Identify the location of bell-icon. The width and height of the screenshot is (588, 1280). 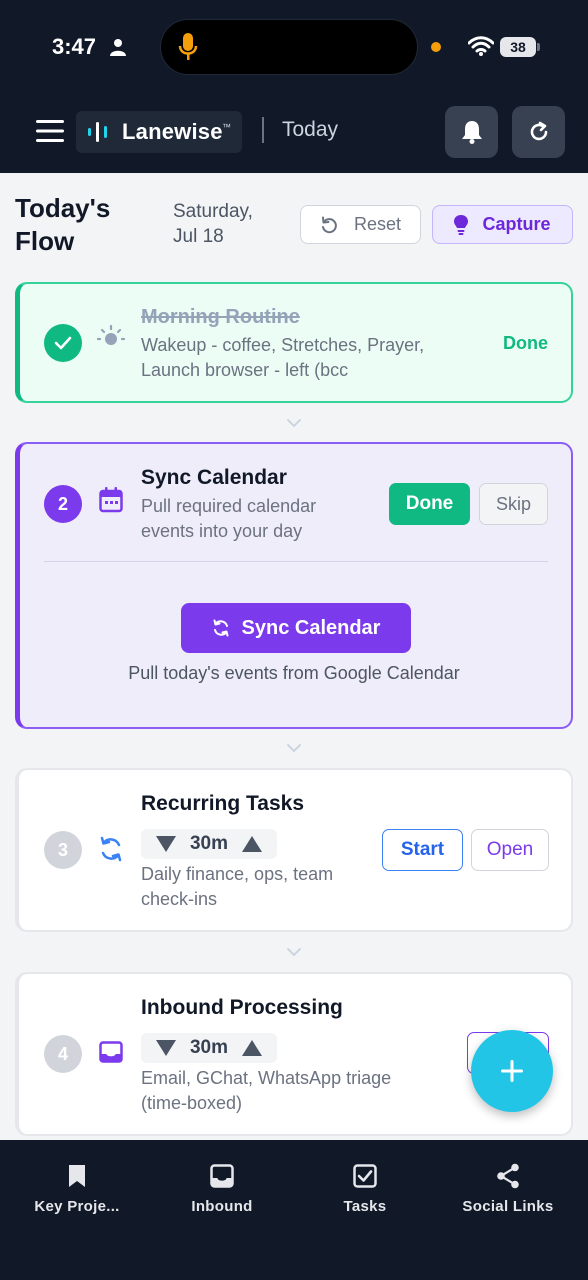
(471, 132).